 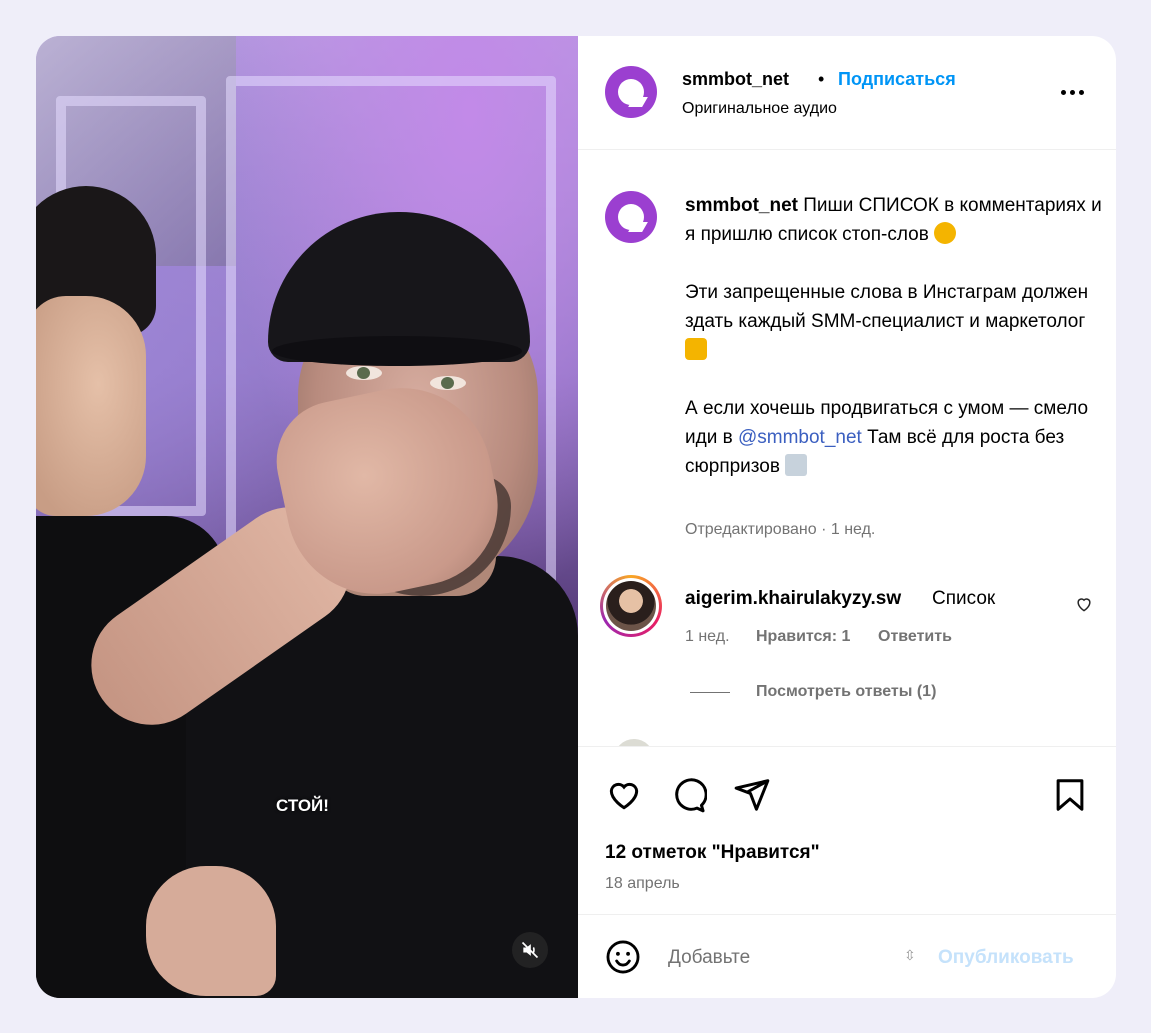 What do you see at coordinates (712, 853) in the screenshot?
I see `likes-count: 12 отметок "Нравится"` at bounding box center [712, 853].